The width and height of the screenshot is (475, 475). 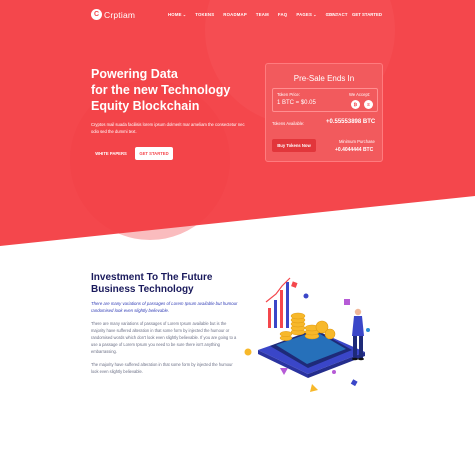 I want to click on ethereum-icon: Ξ, so click(x=368, y=104).